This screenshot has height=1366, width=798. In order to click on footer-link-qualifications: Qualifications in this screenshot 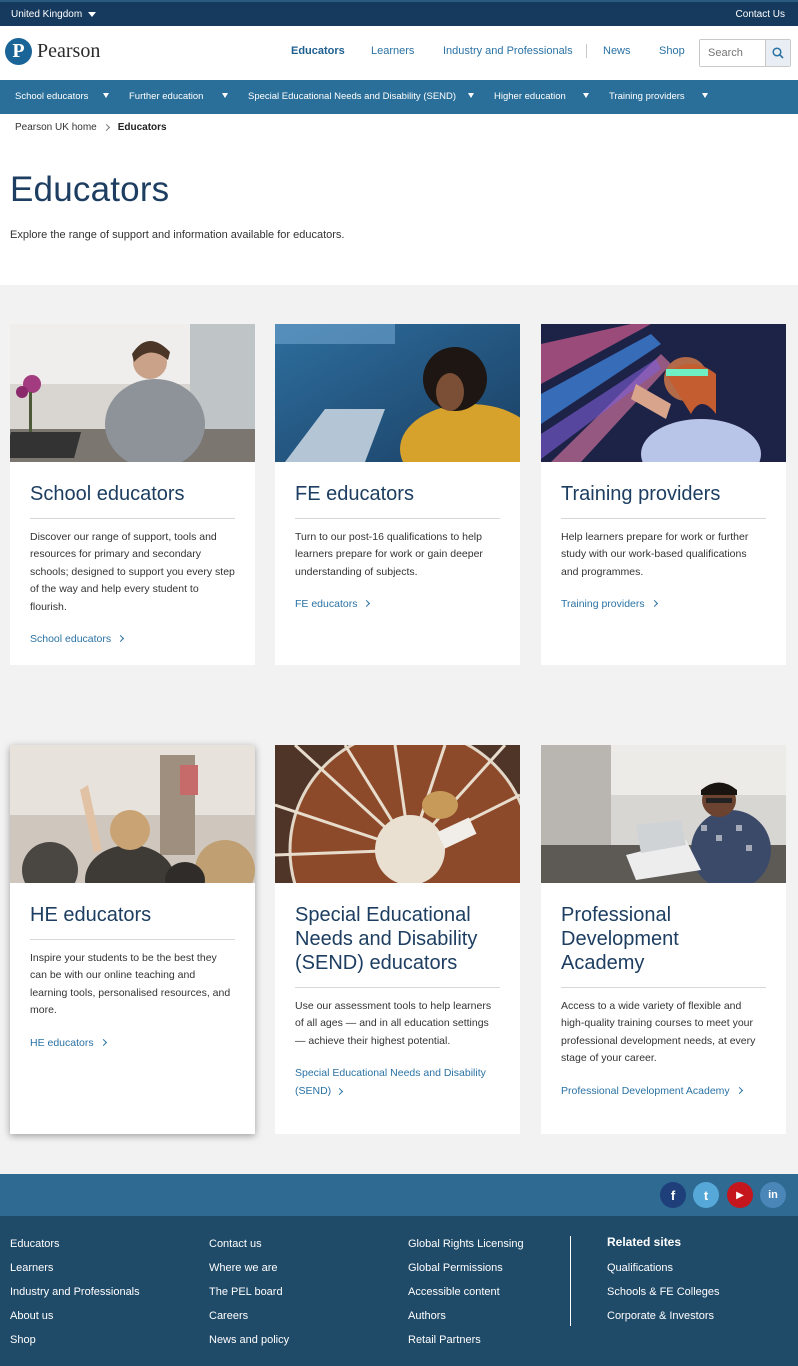, I will do `click(663, 1273)`.